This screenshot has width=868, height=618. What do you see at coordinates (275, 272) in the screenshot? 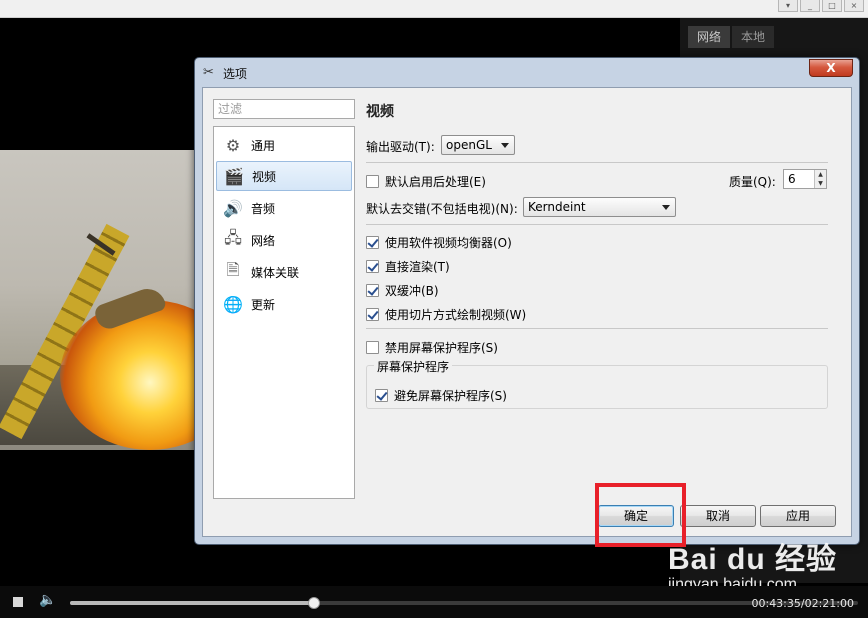
I see `nav-item-label: 媒体关联` at bounding box center [275, 272].